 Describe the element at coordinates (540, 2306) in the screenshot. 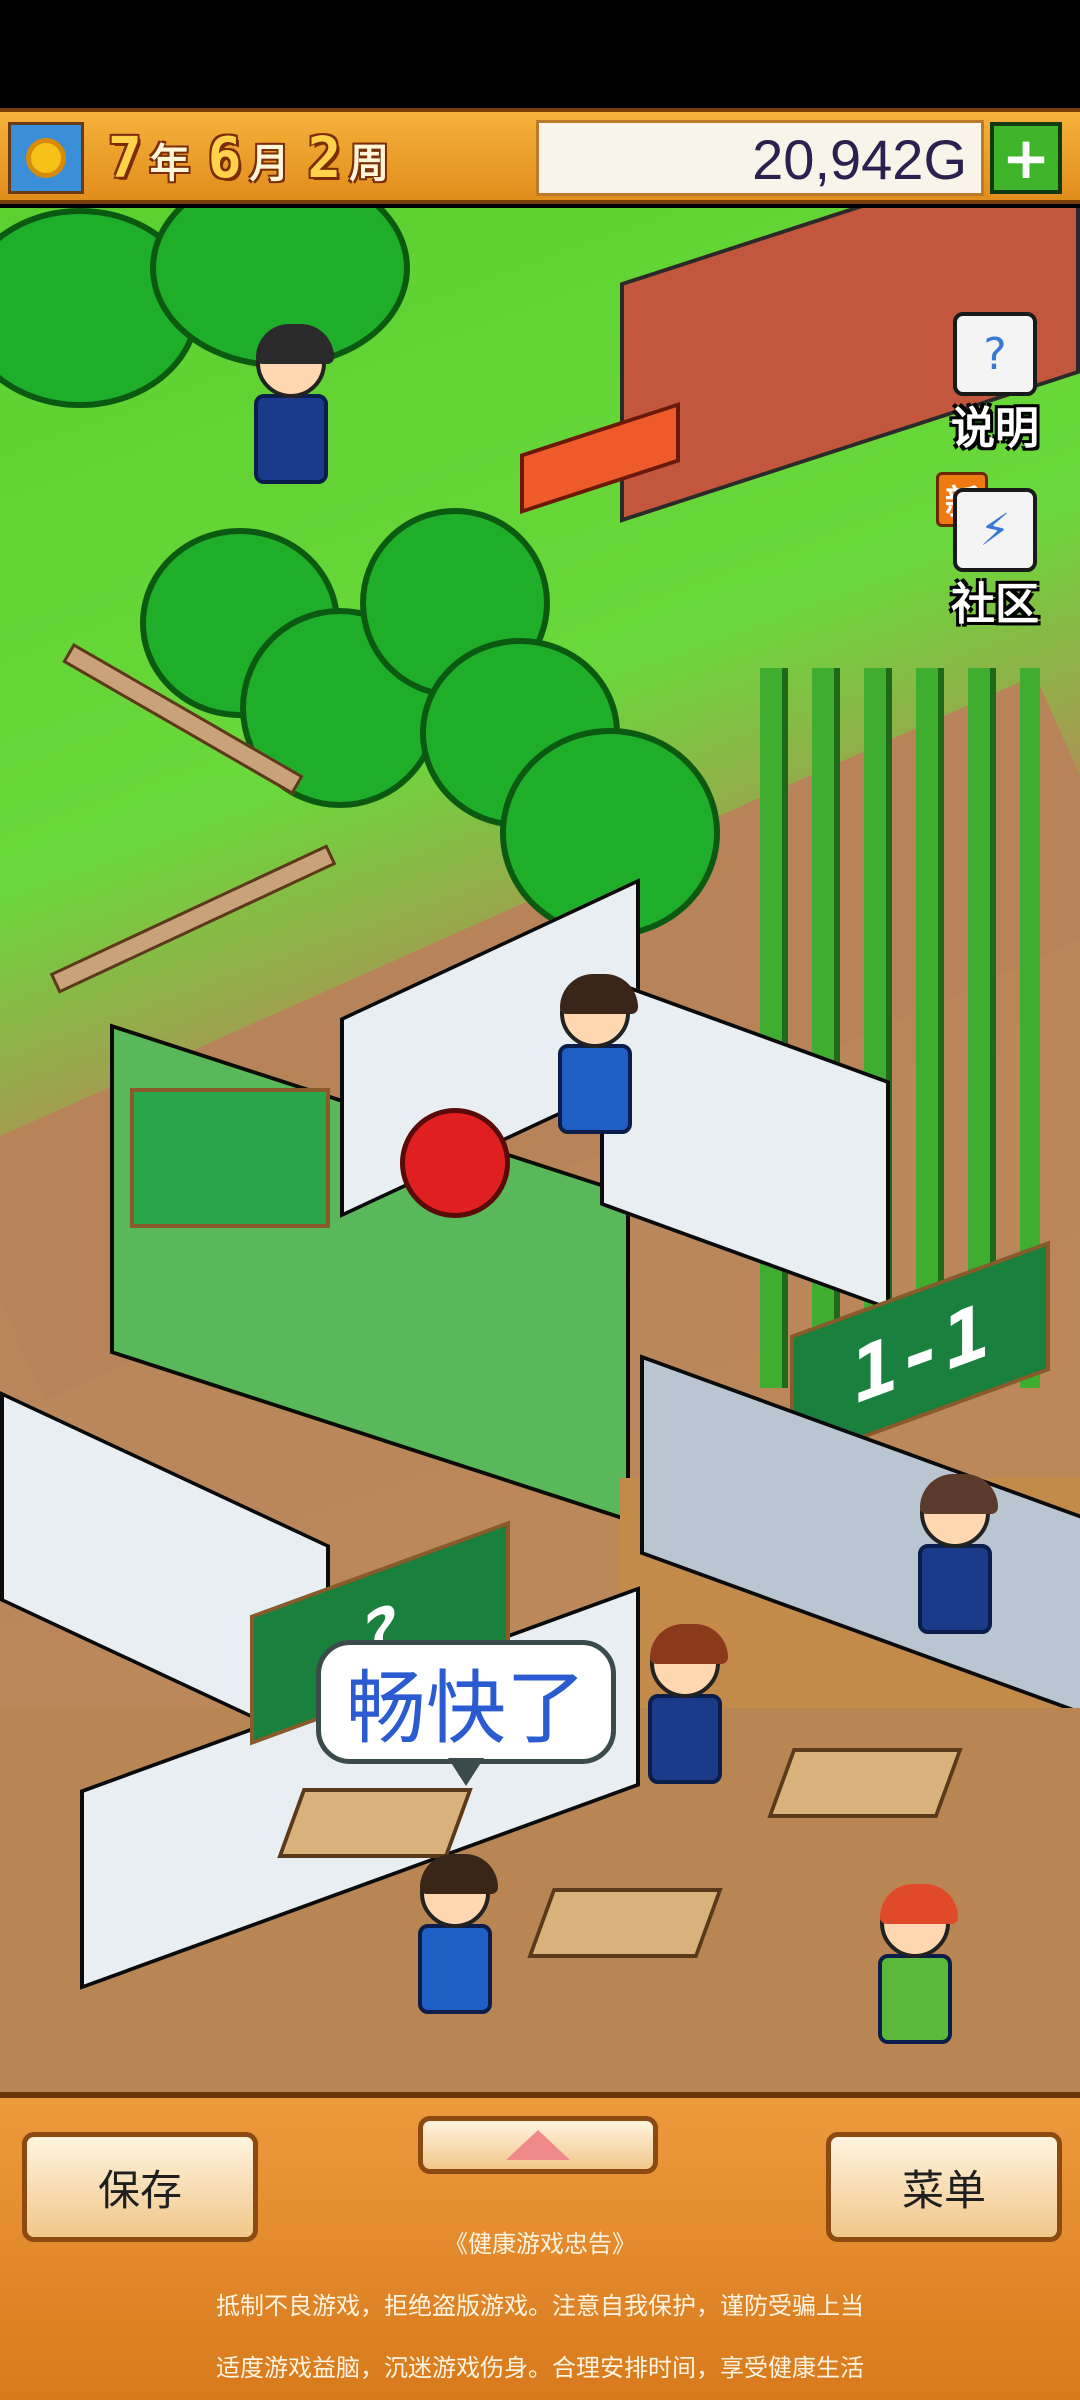

I see `health-notice-line: 抵制不良游戏，拒绝盗版游戏。注意自我保护，谨防受骗上当` at that location.